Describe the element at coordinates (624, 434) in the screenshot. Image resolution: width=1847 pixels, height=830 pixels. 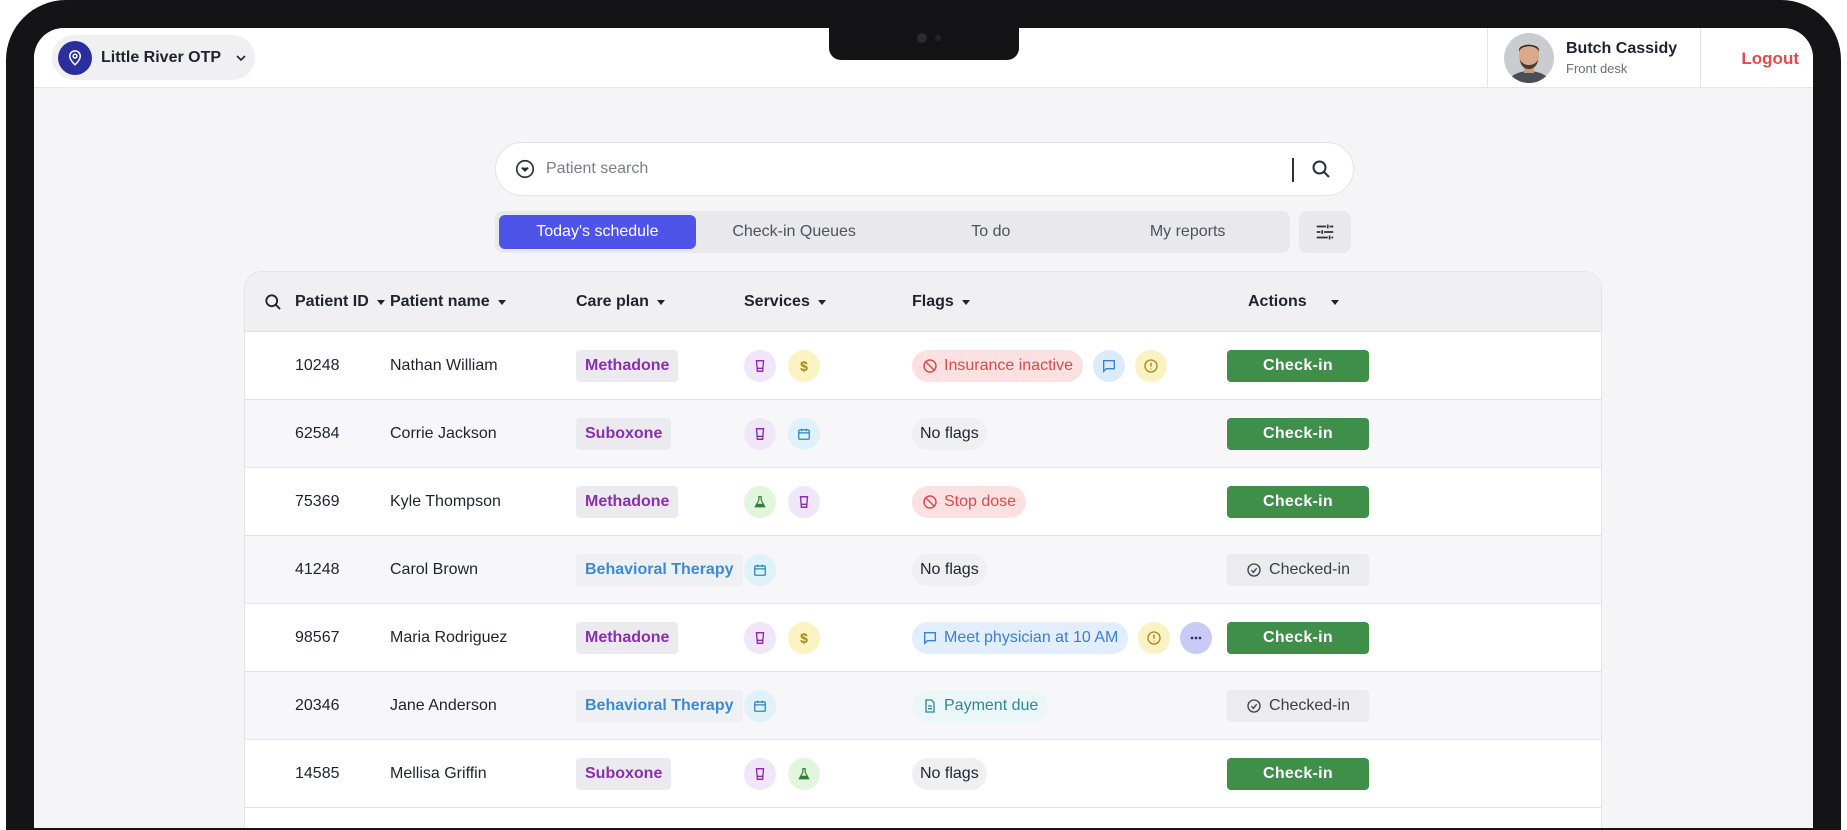
I see `care-plan-badge: Suboxone` at that location.